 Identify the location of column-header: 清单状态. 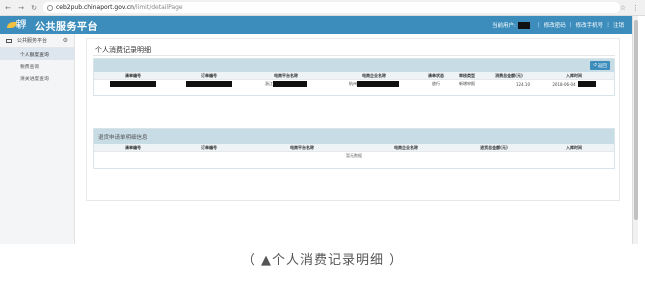
(436, 75).